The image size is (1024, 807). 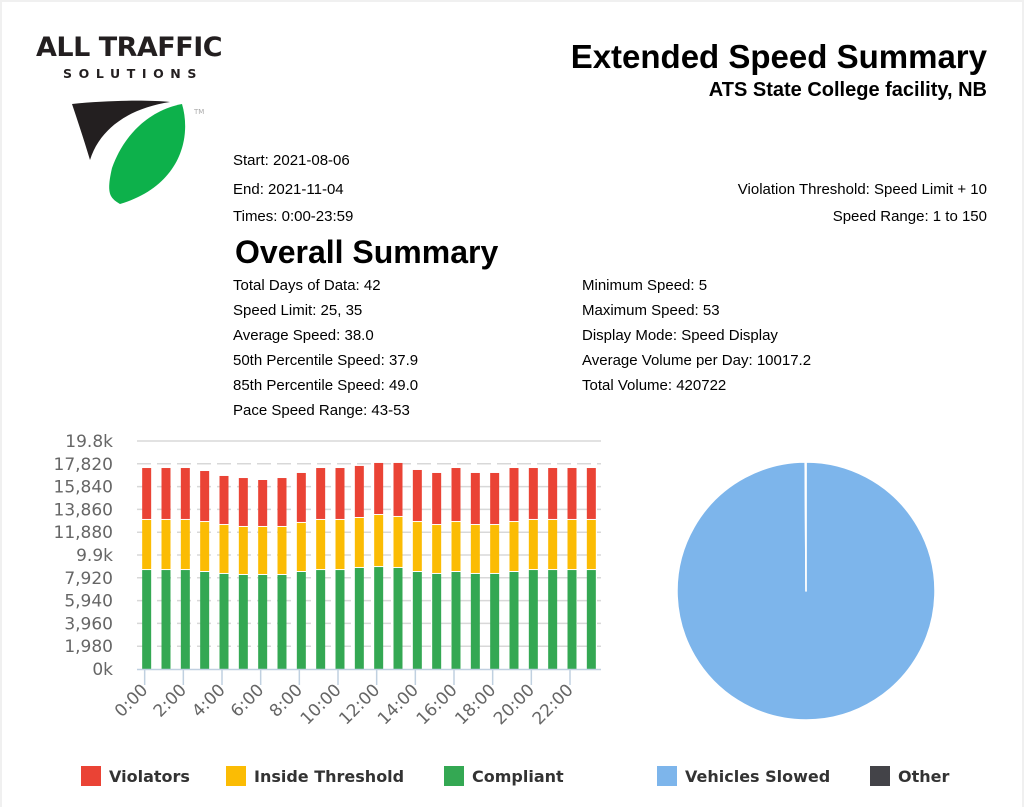 I want to click on legend-swatch-violators, so click(x=91, y=776).